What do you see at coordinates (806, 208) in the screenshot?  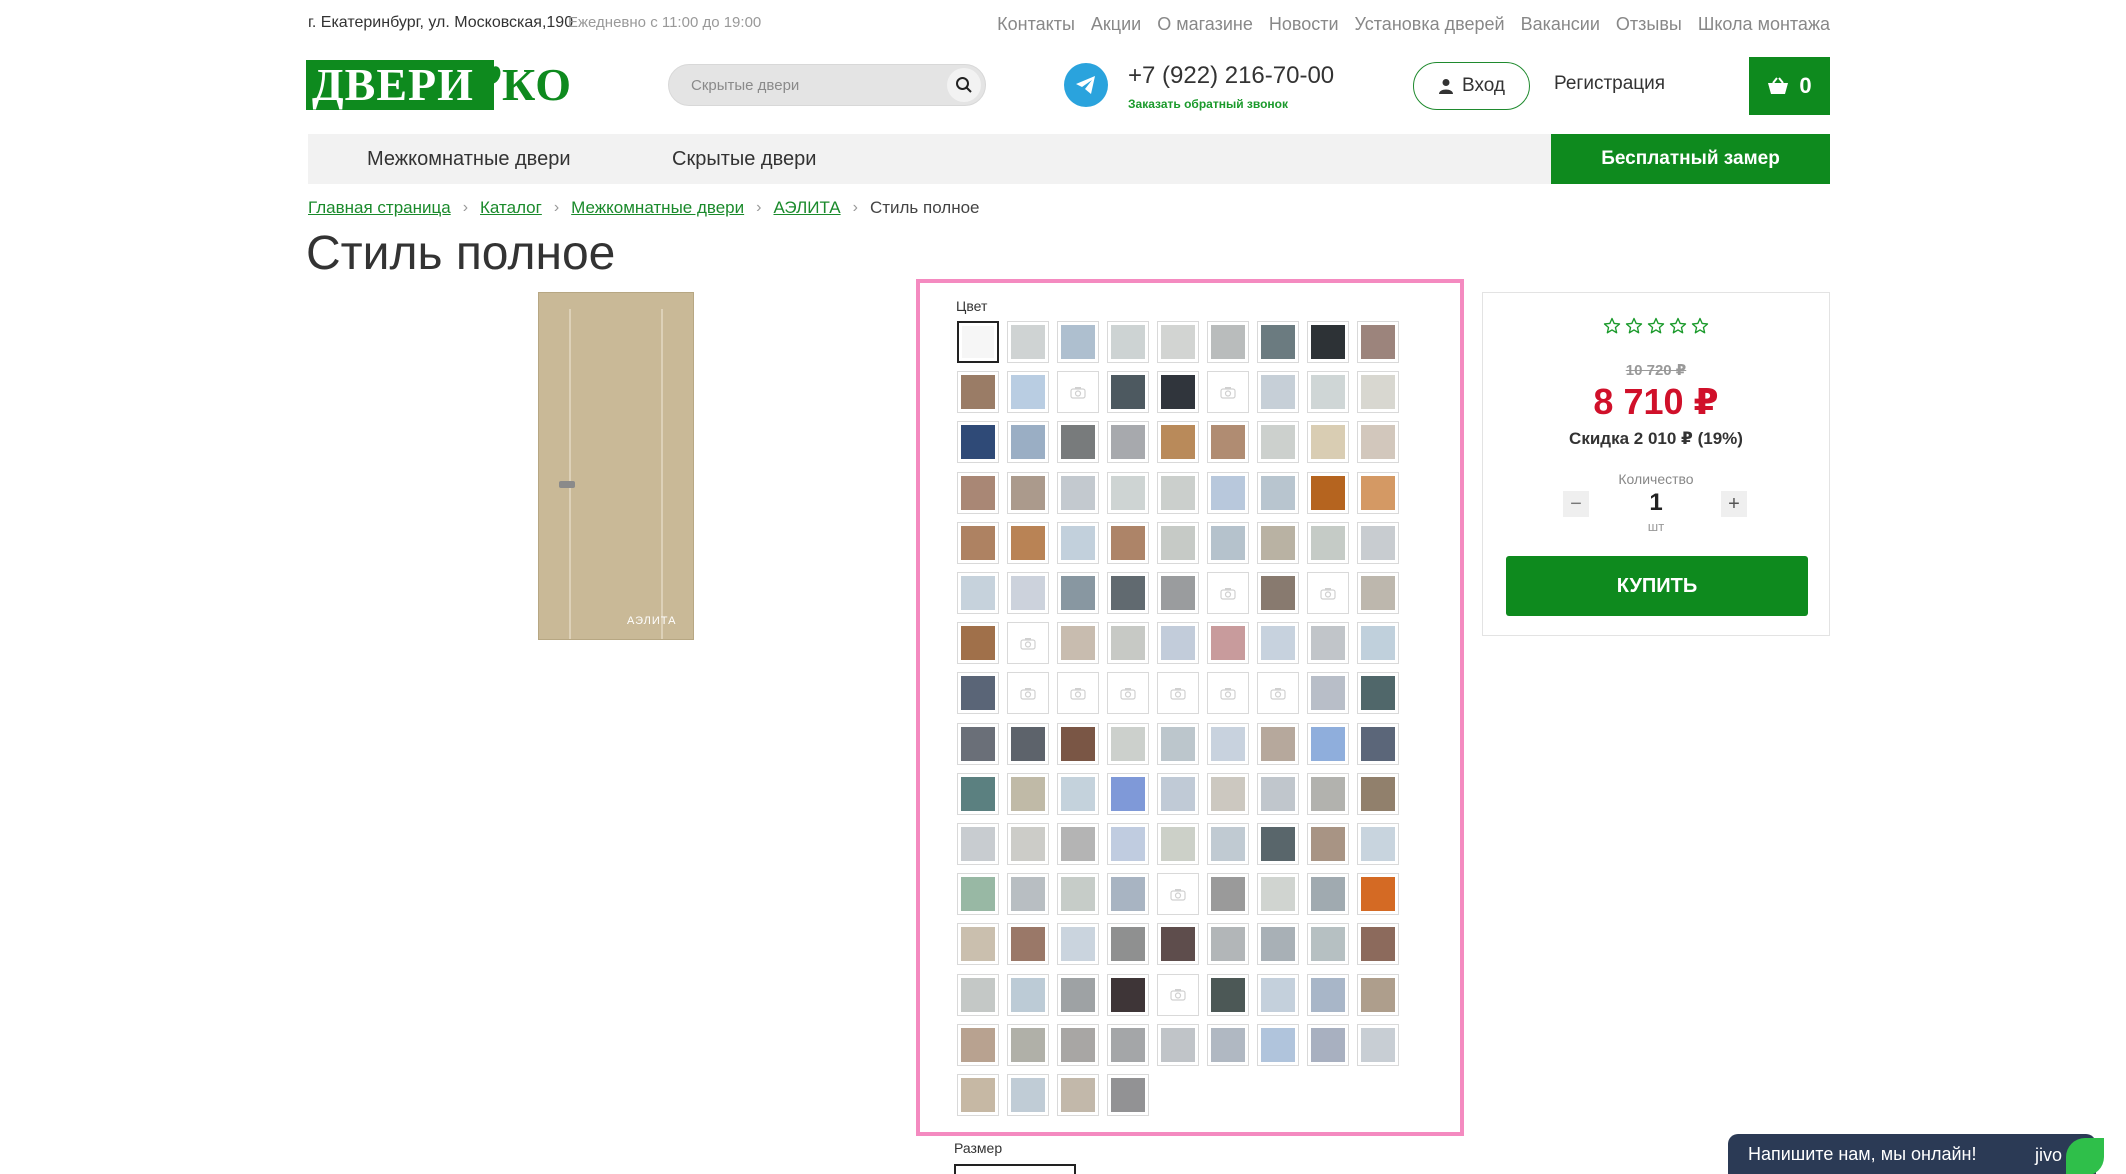 I see `breadcrumb-brand: АЭЛИТА` at bounding box center [806, 208].